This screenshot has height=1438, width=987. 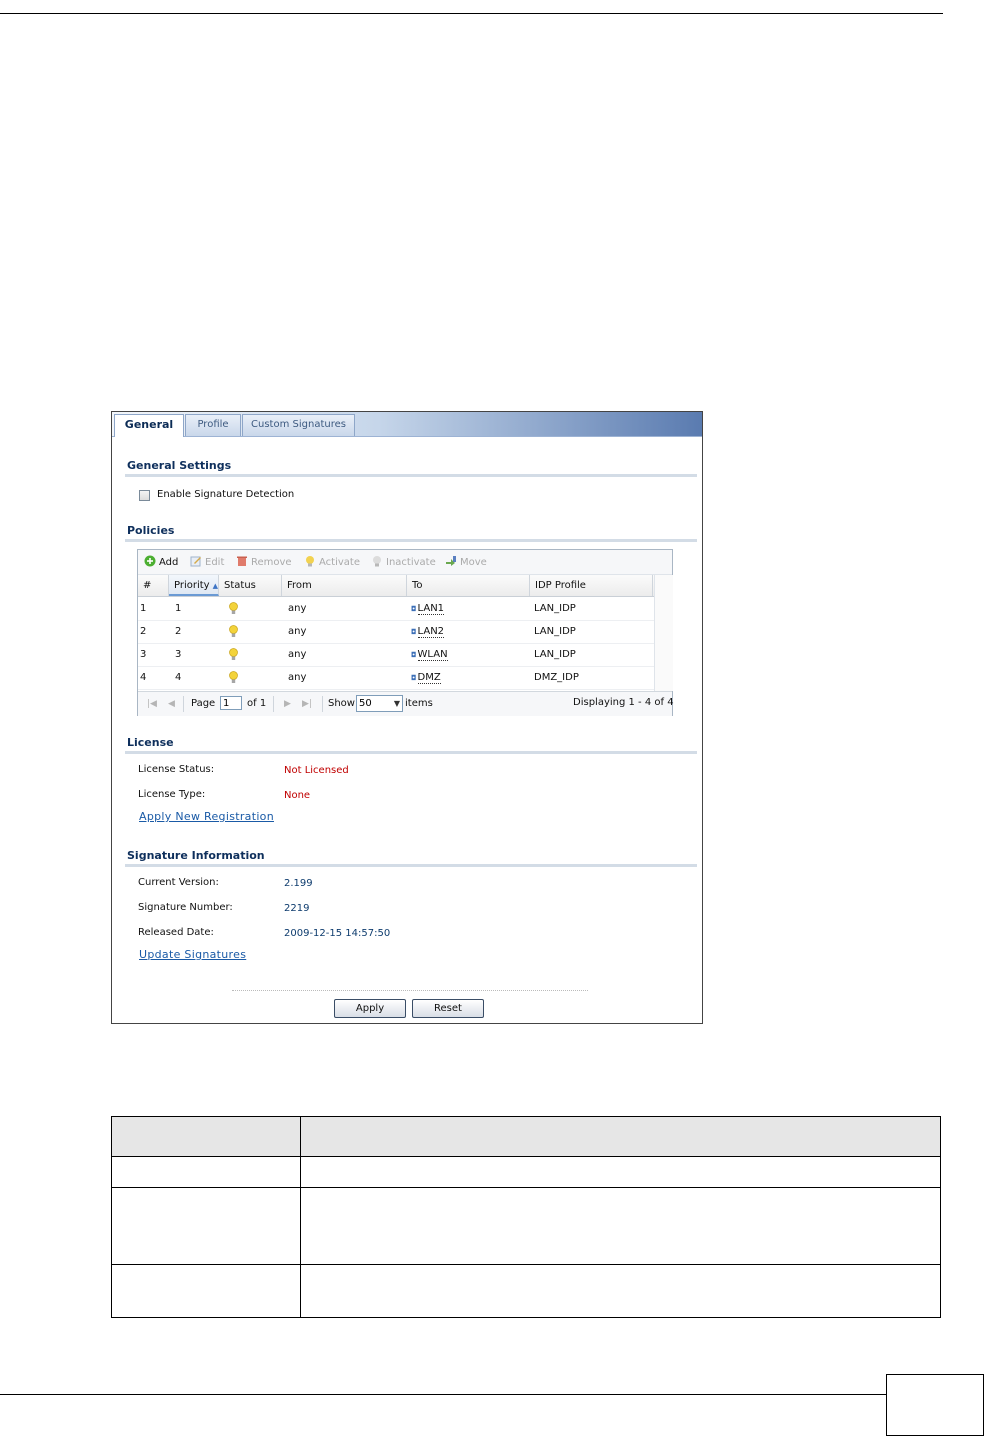 I want to click on edit-button: Edit, so click(x=207, y=562).